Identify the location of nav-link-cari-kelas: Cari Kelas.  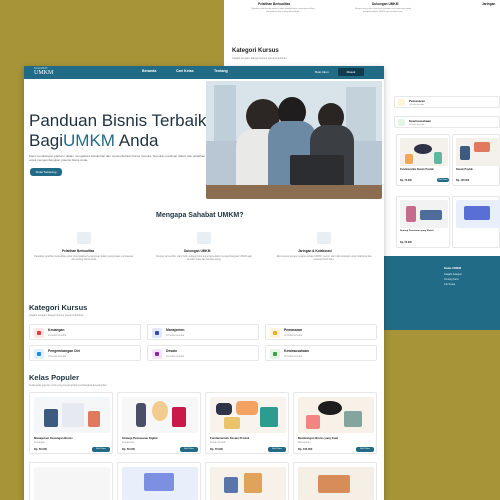
(185, 71).